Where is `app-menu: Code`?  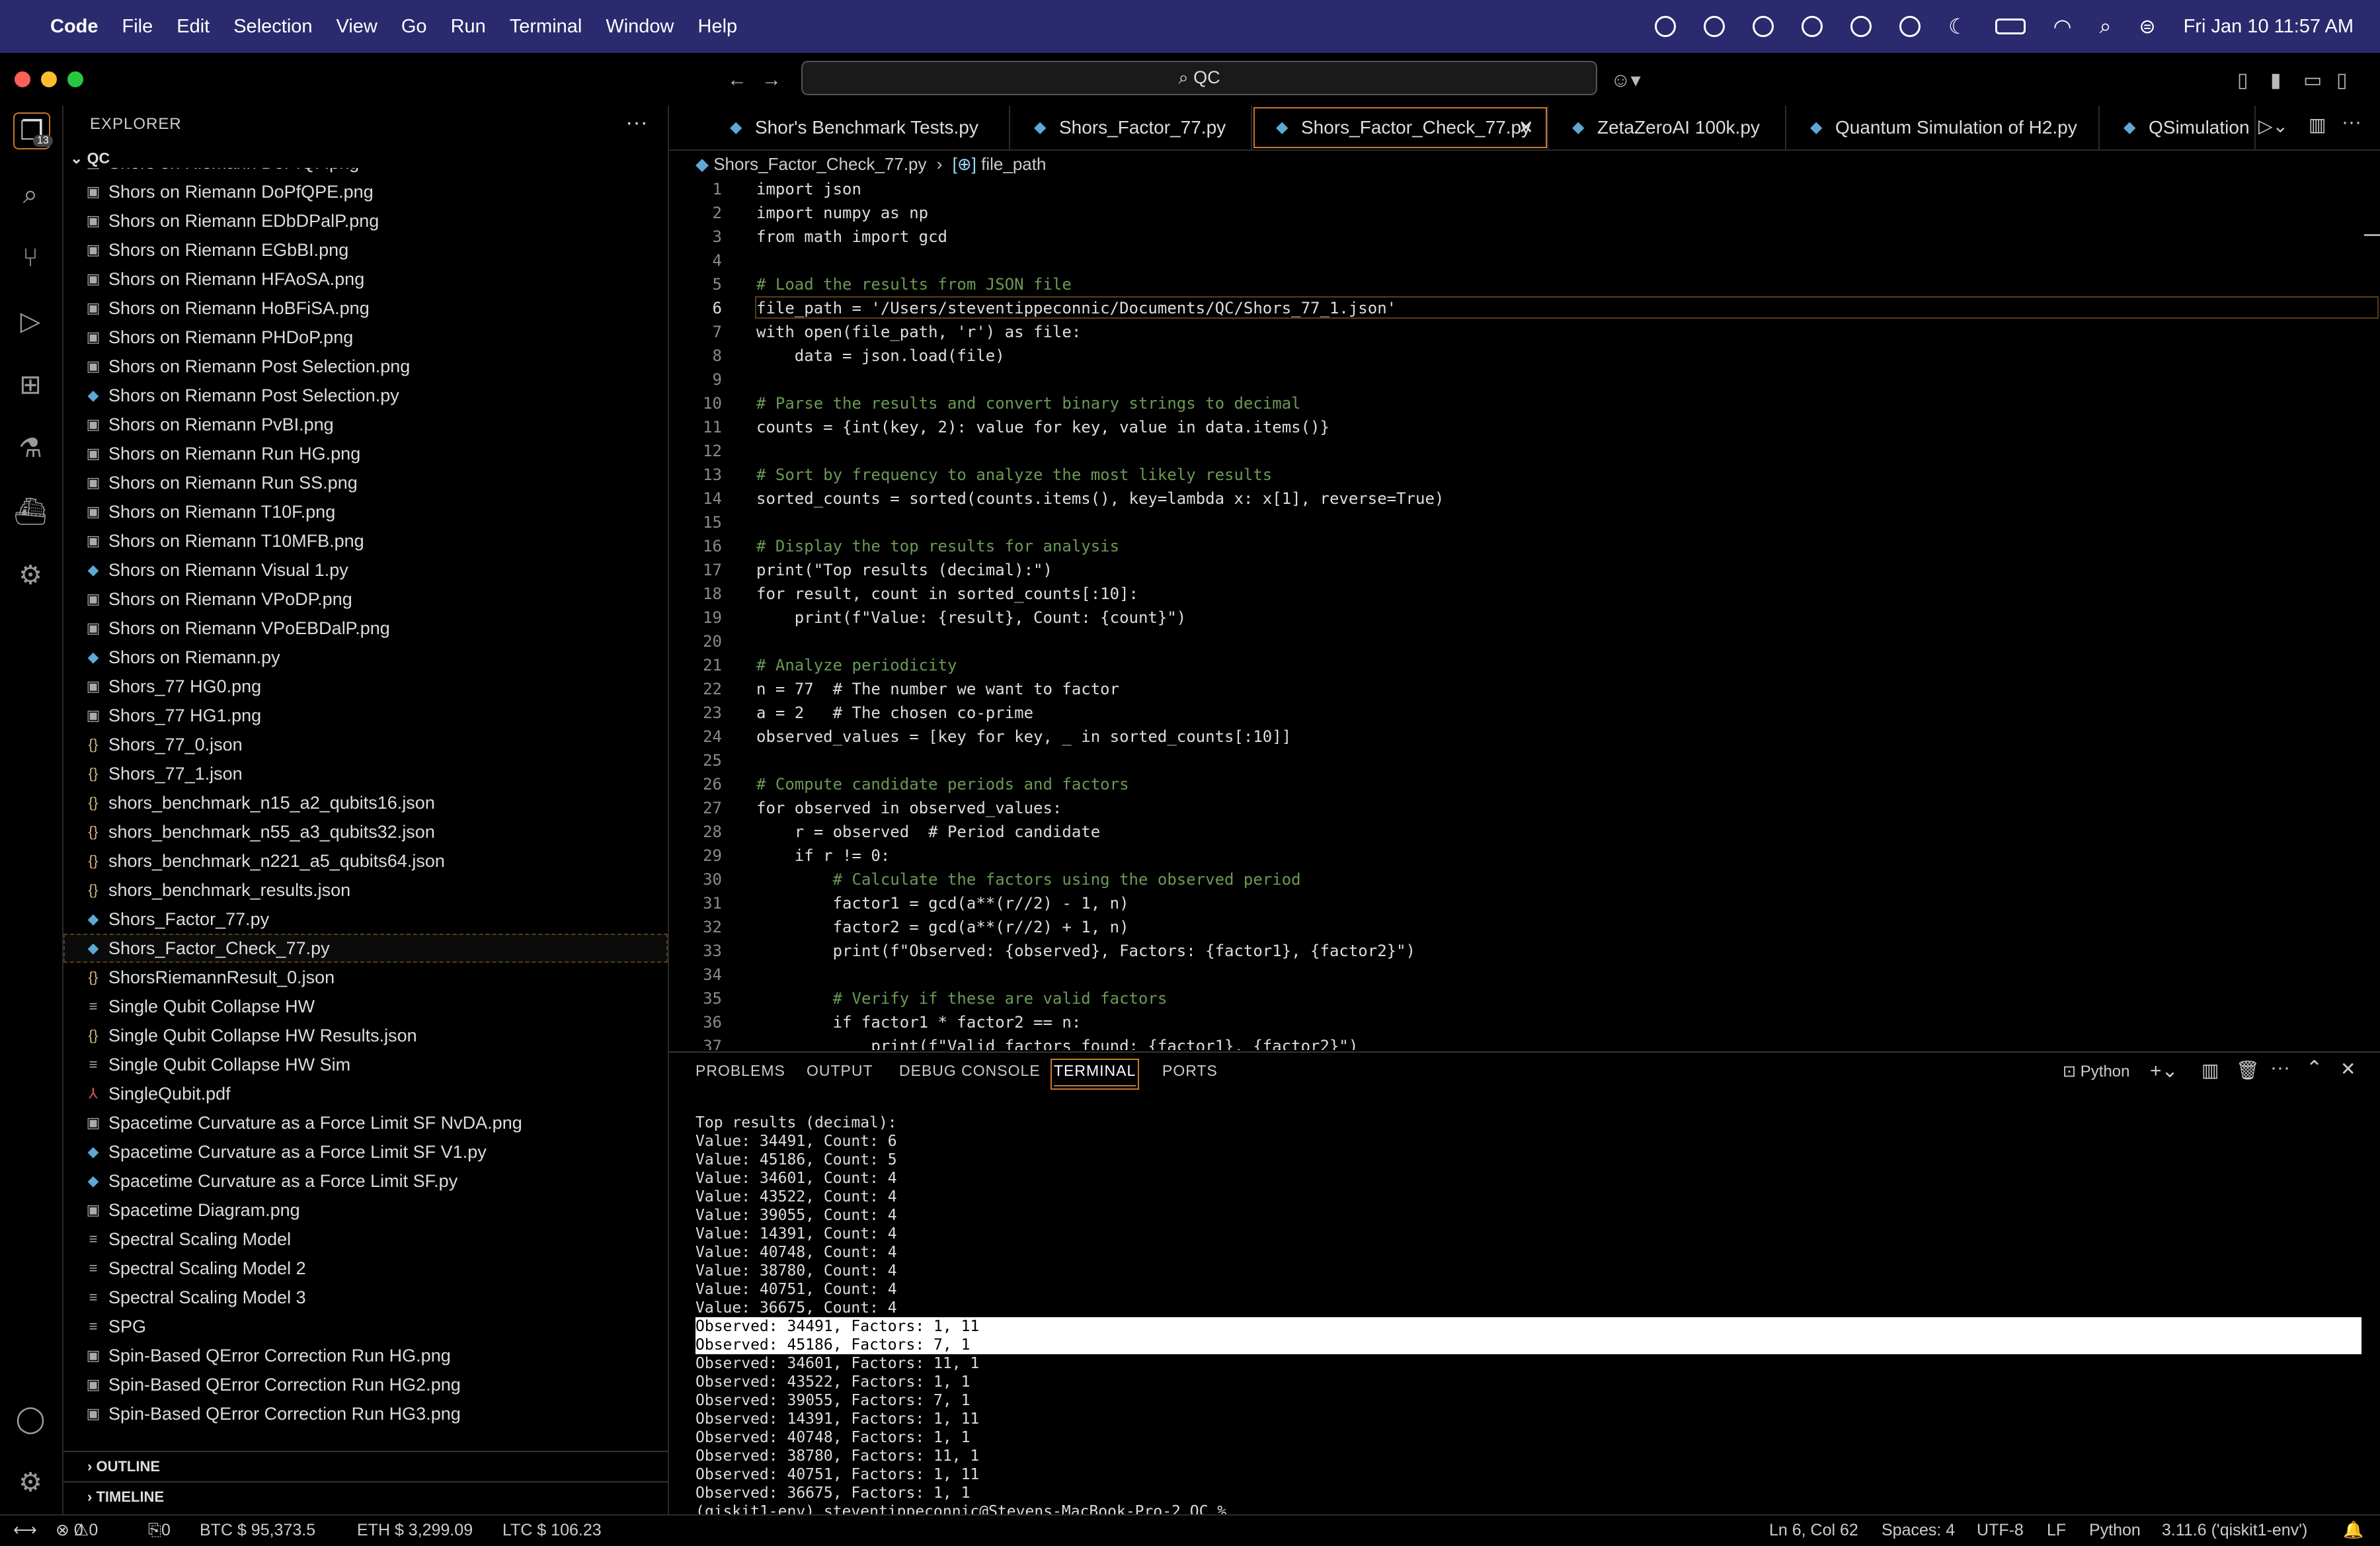
app-menu: Code is located at coordinates (74, 27).